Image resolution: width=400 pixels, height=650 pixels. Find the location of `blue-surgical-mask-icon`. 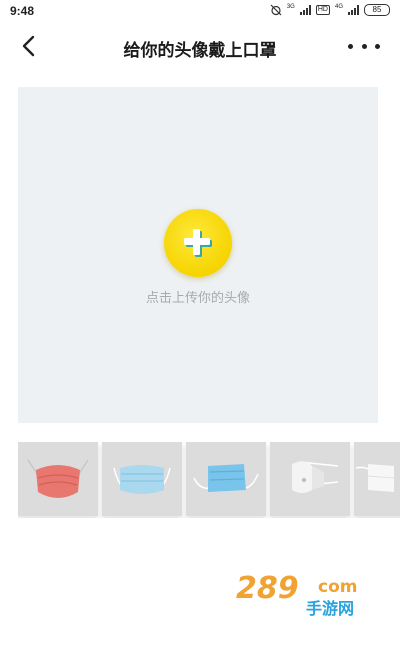

blue-surgical-mask-icon is located at coordinates (142, 479).